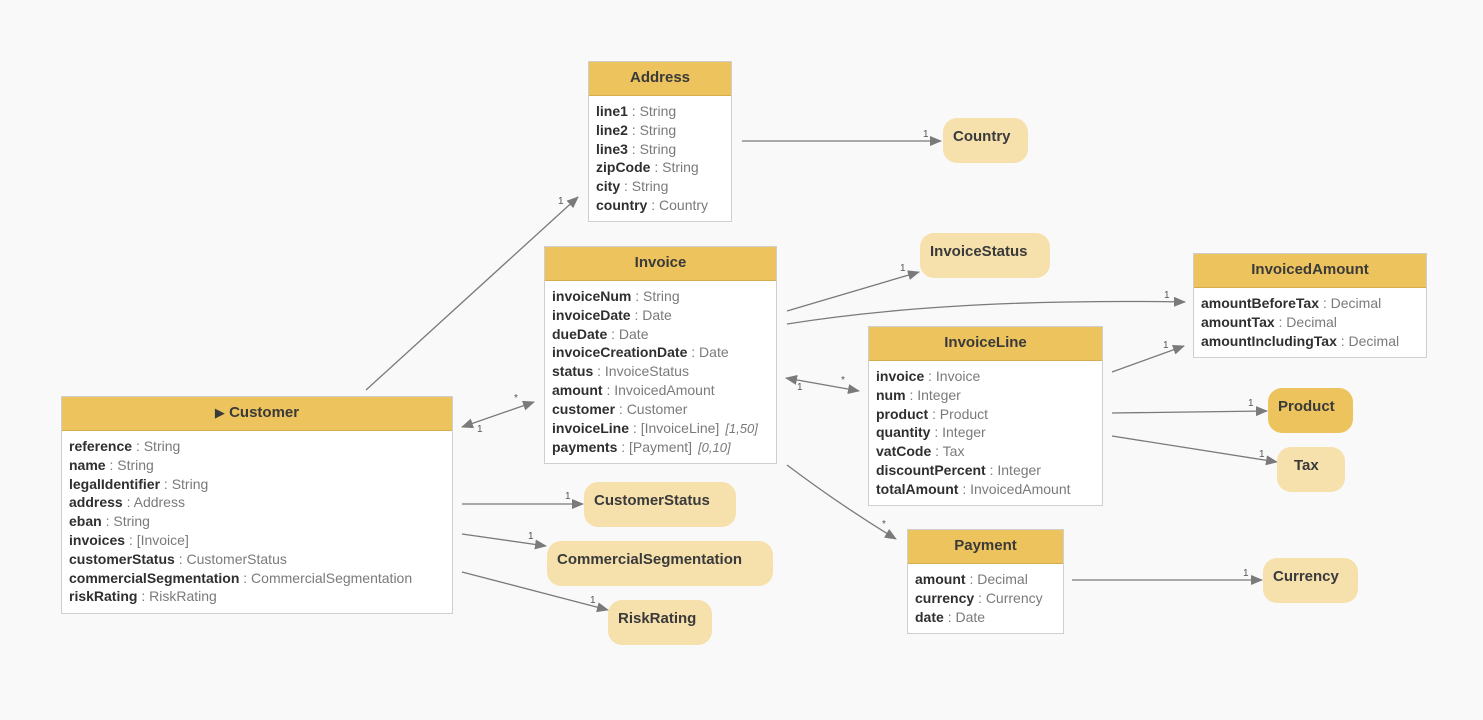 Image resolution: width=1483 pixels, height=720 pixels. I want to click on entity-title-bar: ▶ Customer, so click(257, 414).